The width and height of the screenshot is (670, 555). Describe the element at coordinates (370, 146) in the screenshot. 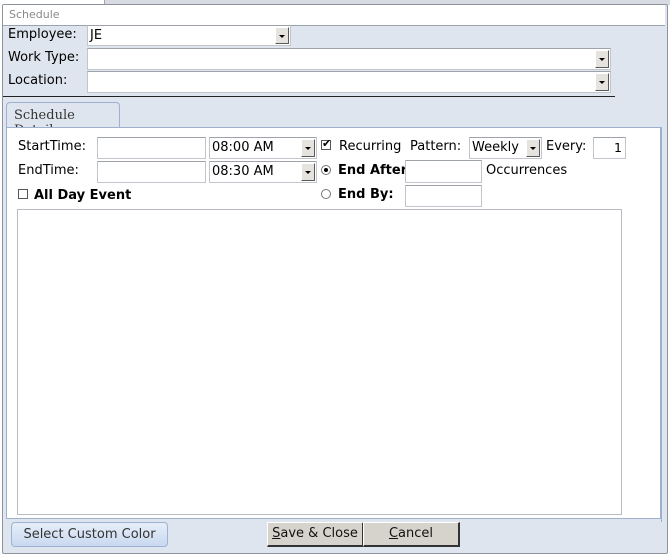

I see `recurring-label: Recurring` at that location.